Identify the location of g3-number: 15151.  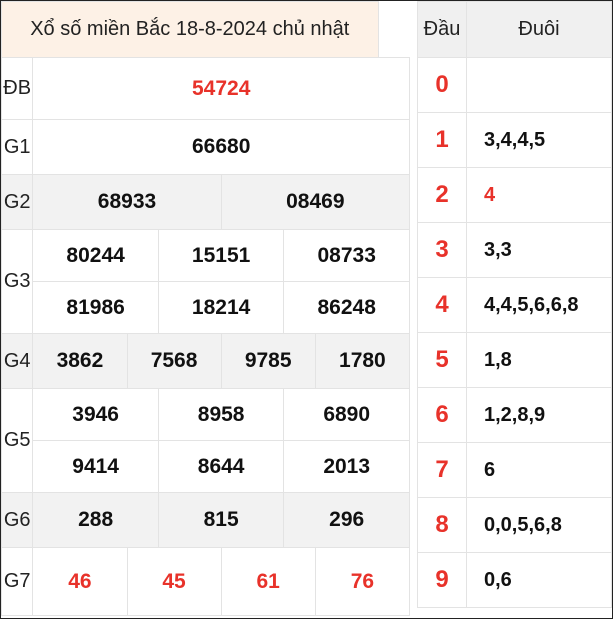
(221, 255).